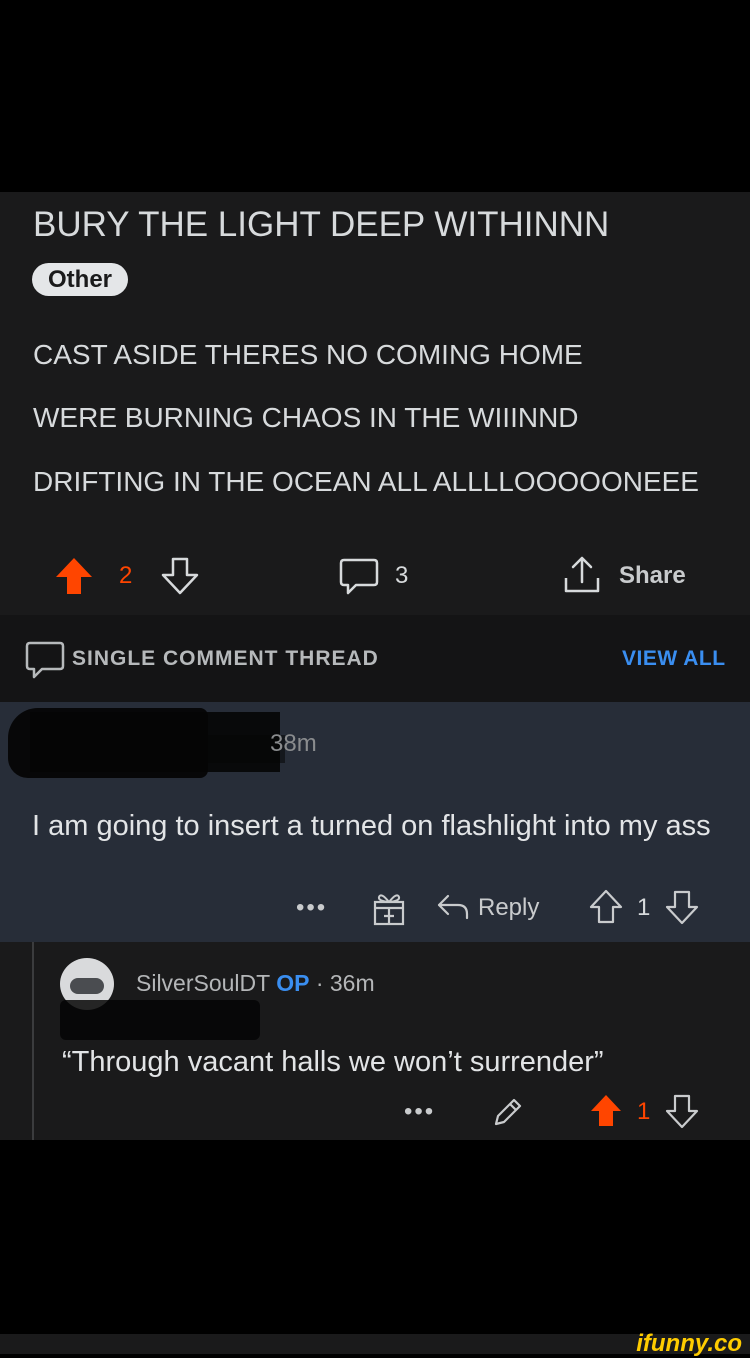 The width and height of the screenshot is (750, 1358). Describe the element at coordinates (389, 908) in the screenshot. I see `award-icon` at that location.